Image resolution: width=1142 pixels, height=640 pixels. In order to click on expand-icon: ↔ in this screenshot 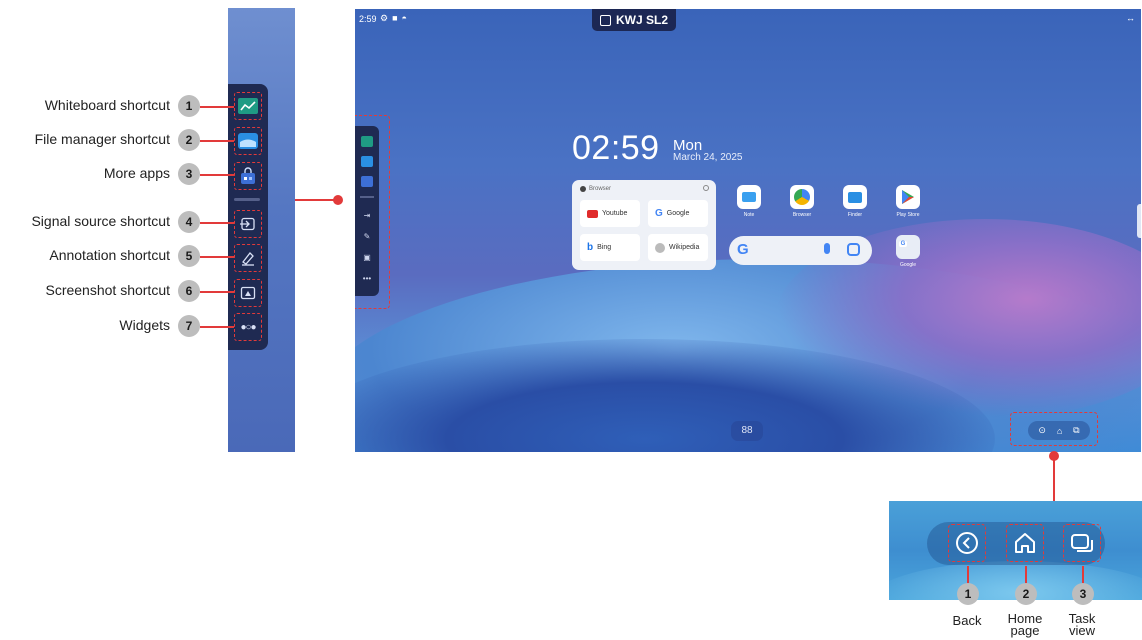, I will do `click(1130, 18)`.